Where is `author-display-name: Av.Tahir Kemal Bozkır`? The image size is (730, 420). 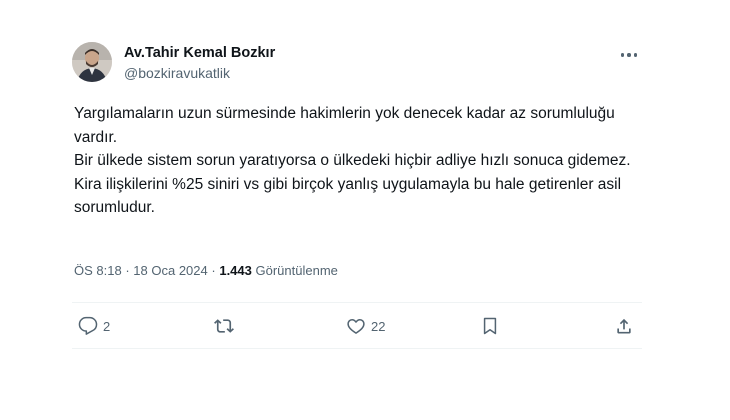
author-display-name: Av.Tahir Kemal Bozkır is located at coordinates (199, 53).